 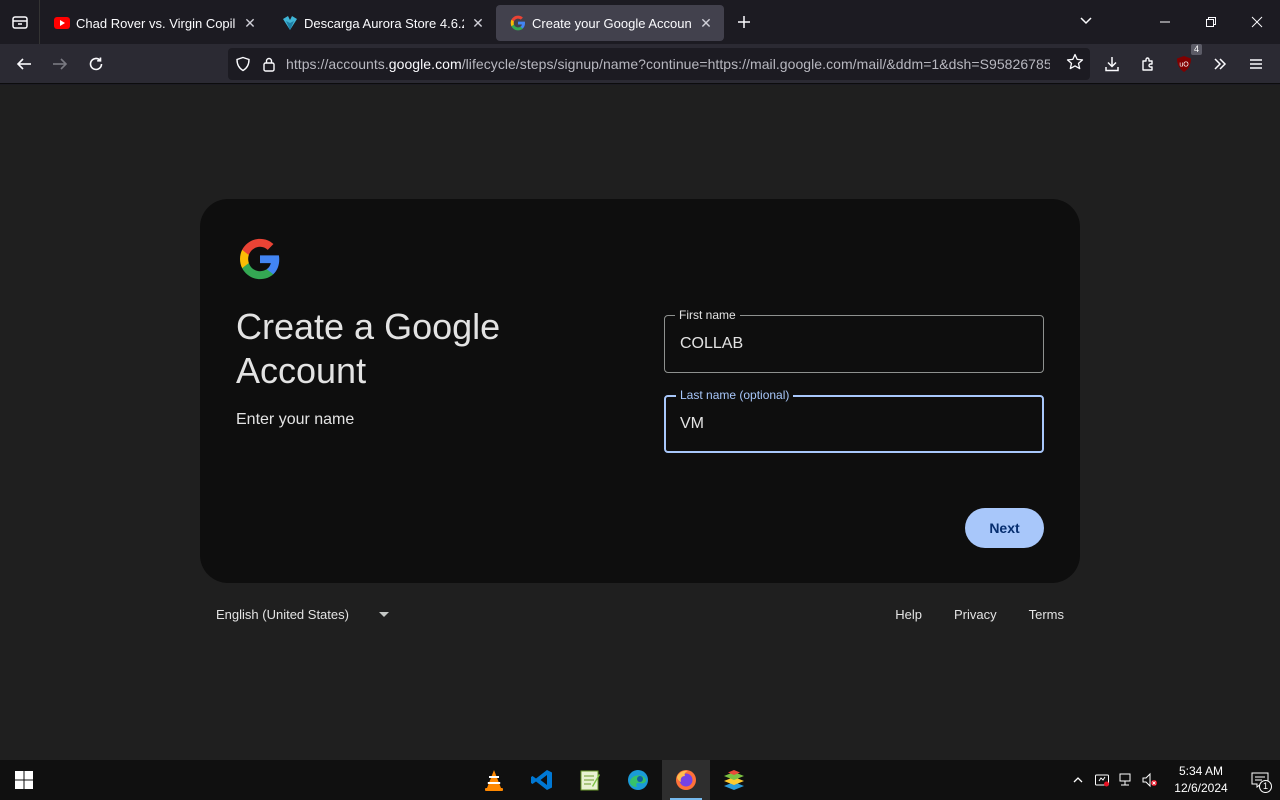 I want to click on restore-icon, so click(x=1211, y=22).